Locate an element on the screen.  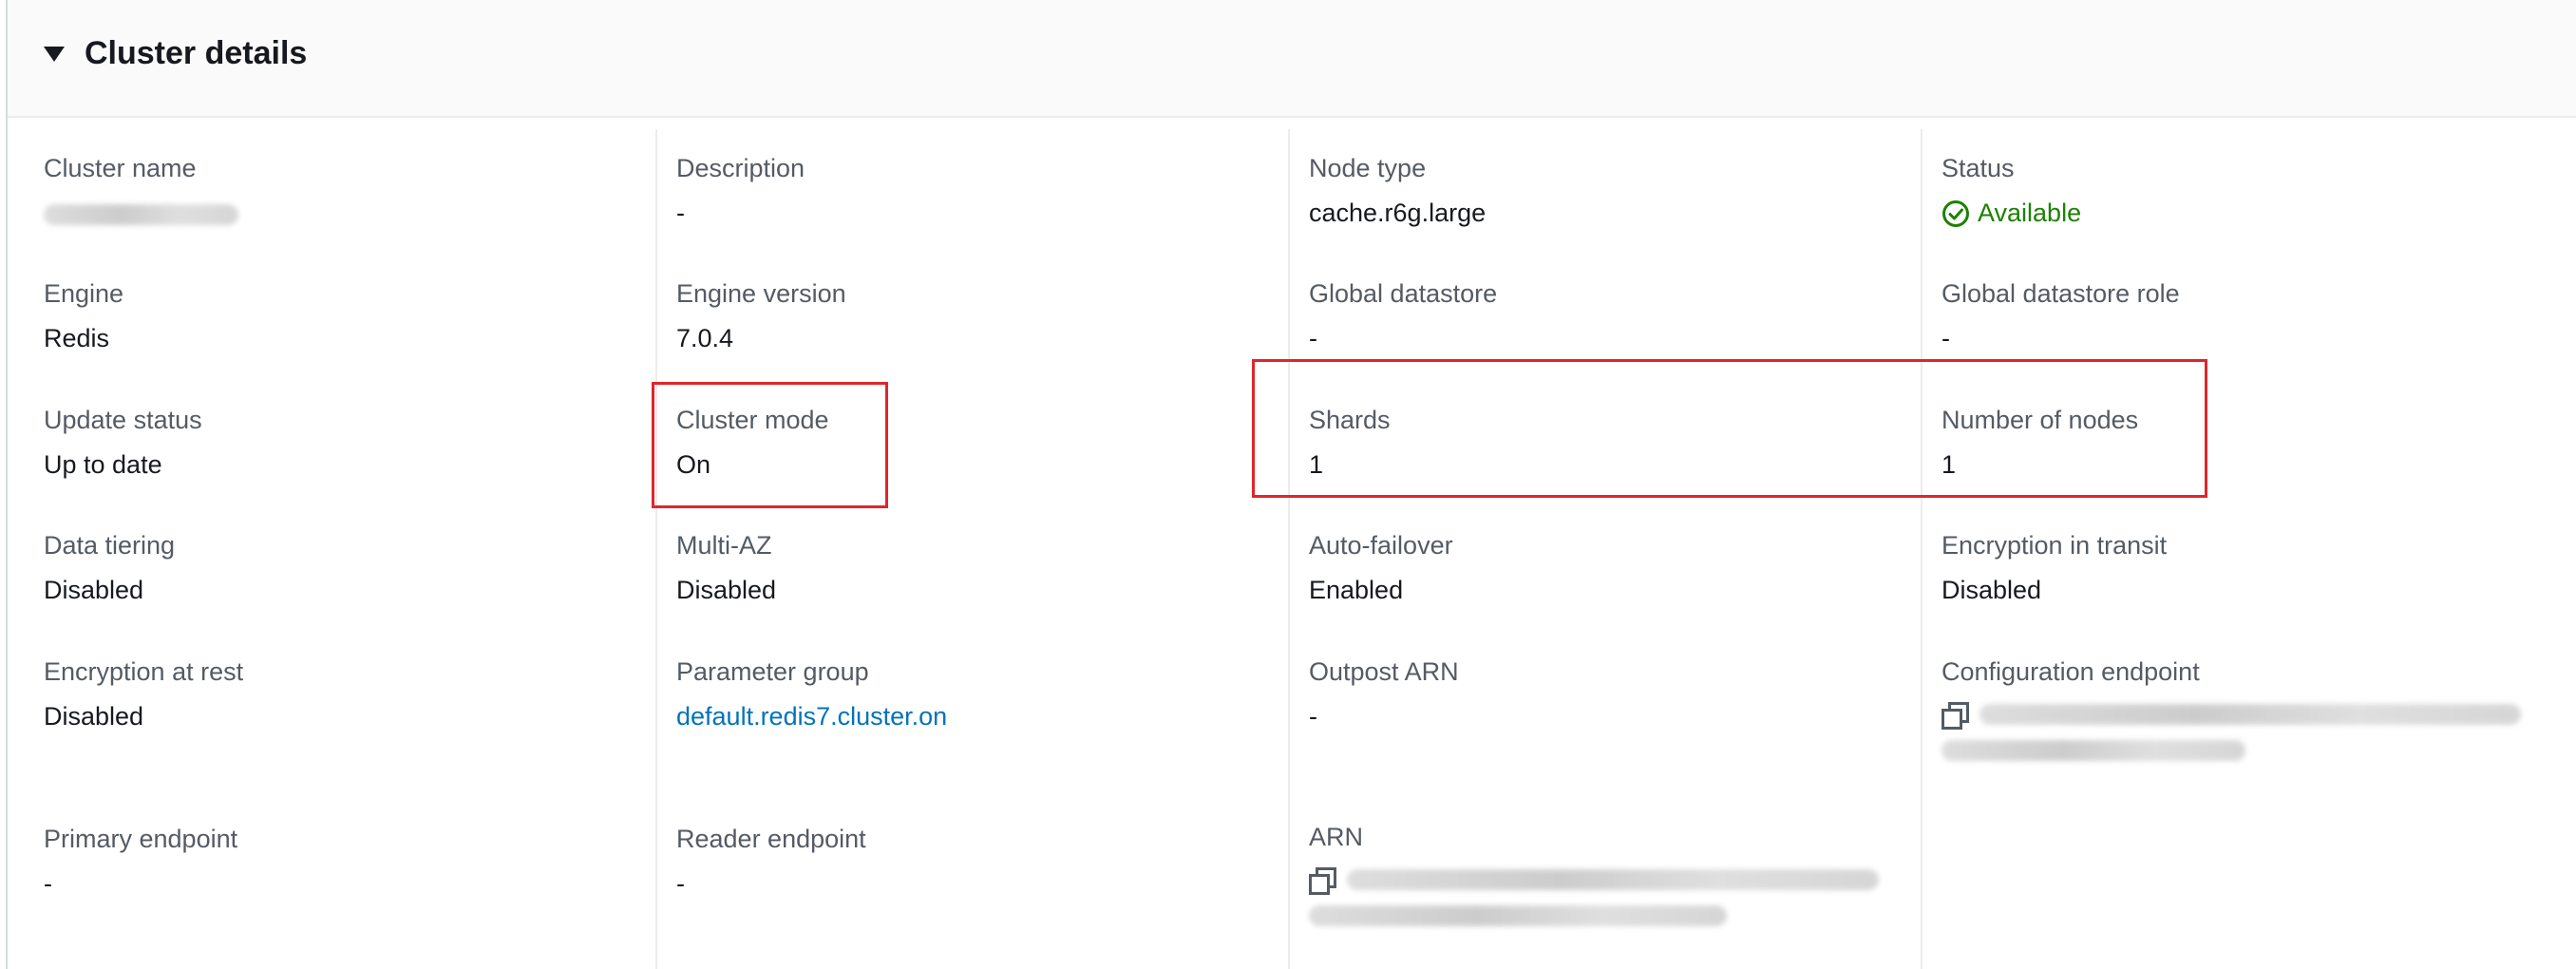
field-global-datastore: Global datastore - is located at coordinates (1403, 316).